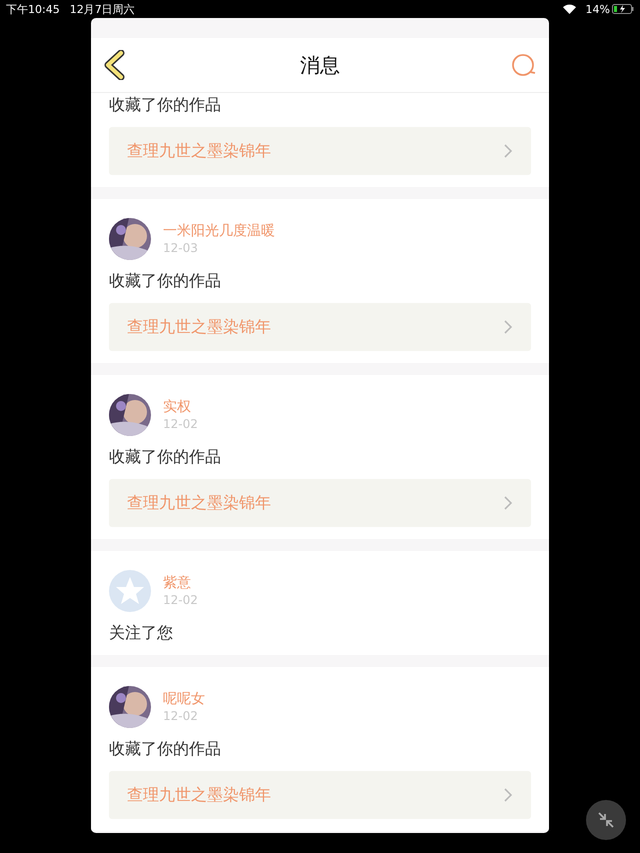  What do you see at coordinates (180, 583) in the screenshot?
I see `user-name: 紫意` at bounding box center [180, 583].